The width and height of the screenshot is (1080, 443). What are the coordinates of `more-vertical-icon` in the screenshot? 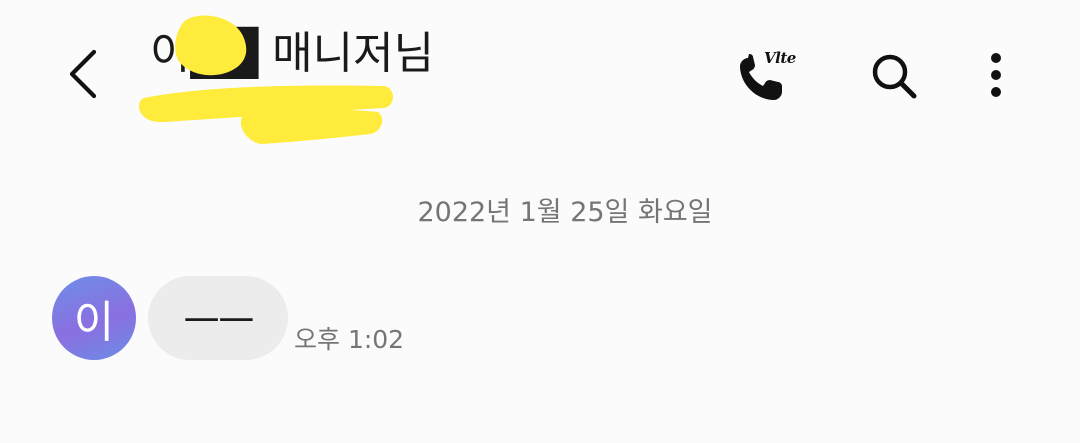 It's located at (996, 75).